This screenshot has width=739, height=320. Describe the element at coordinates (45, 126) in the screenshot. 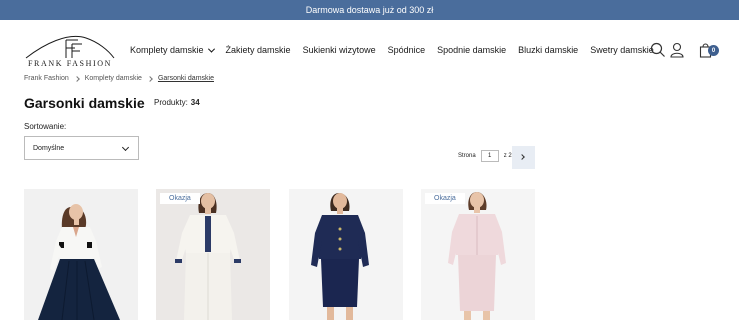

I see `sort-label: Sortowanie:` at that location.